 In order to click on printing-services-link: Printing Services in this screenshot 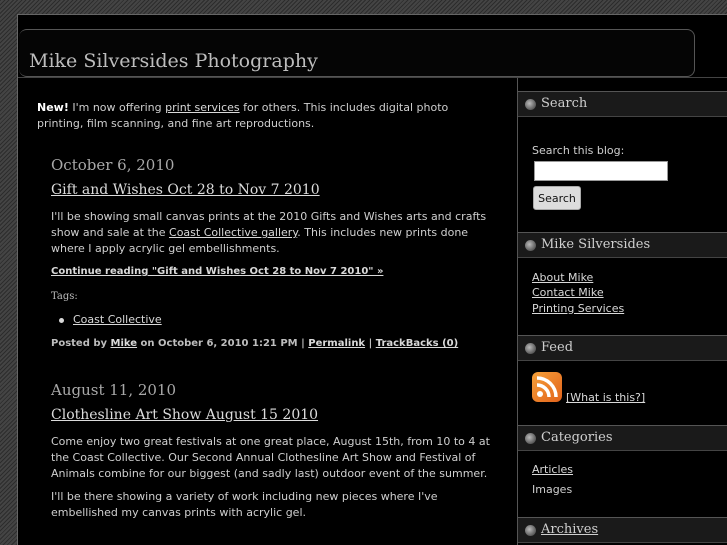, I will do `click(578, 308)`.